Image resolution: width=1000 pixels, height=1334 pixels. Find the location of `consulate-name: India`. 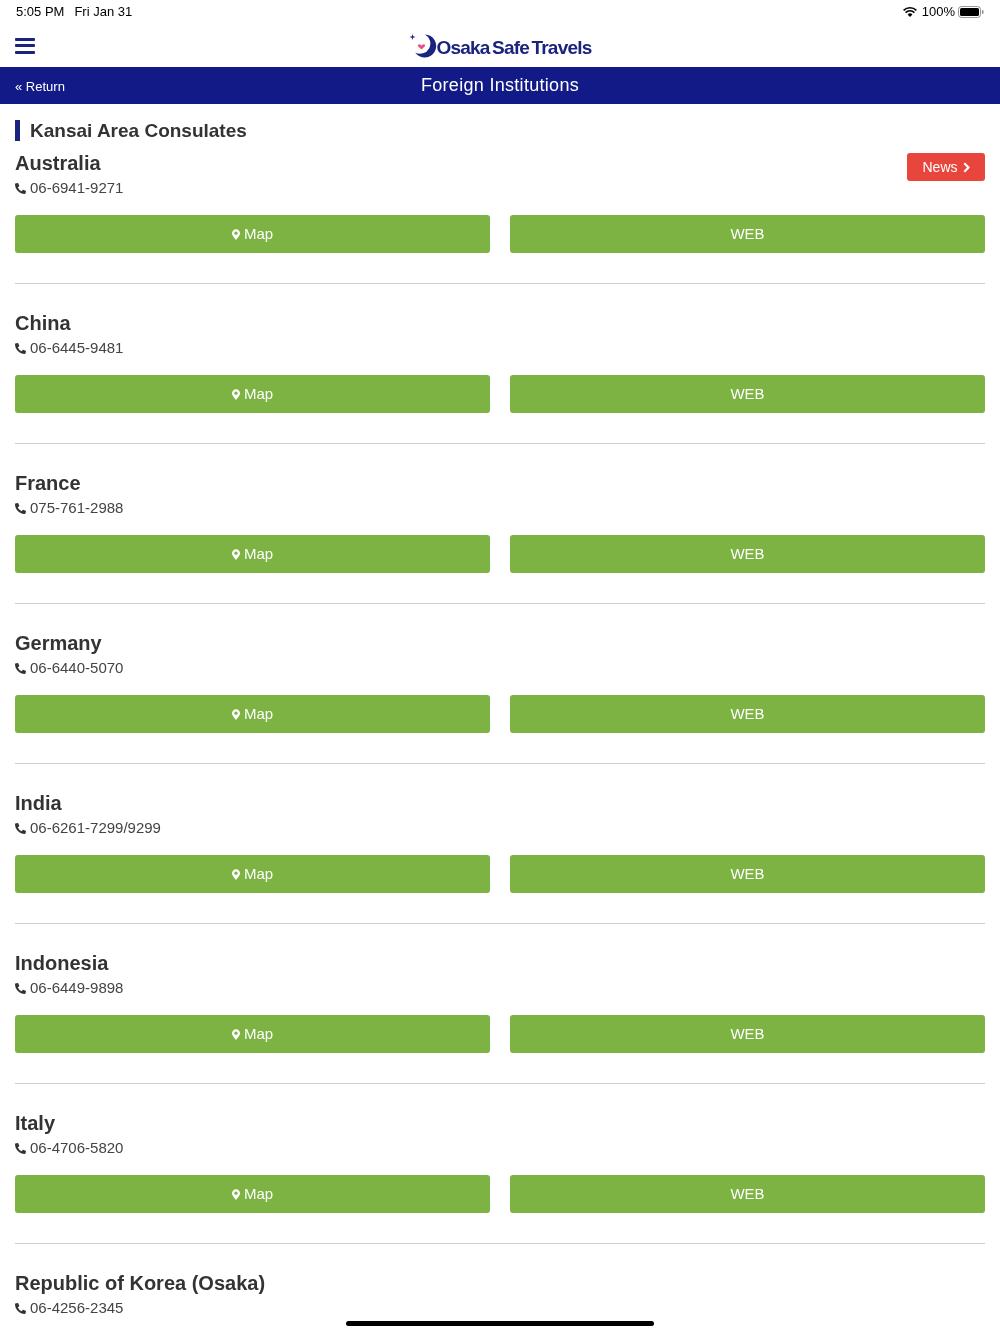

consulate-name: India is located at coordinates (39, 803).